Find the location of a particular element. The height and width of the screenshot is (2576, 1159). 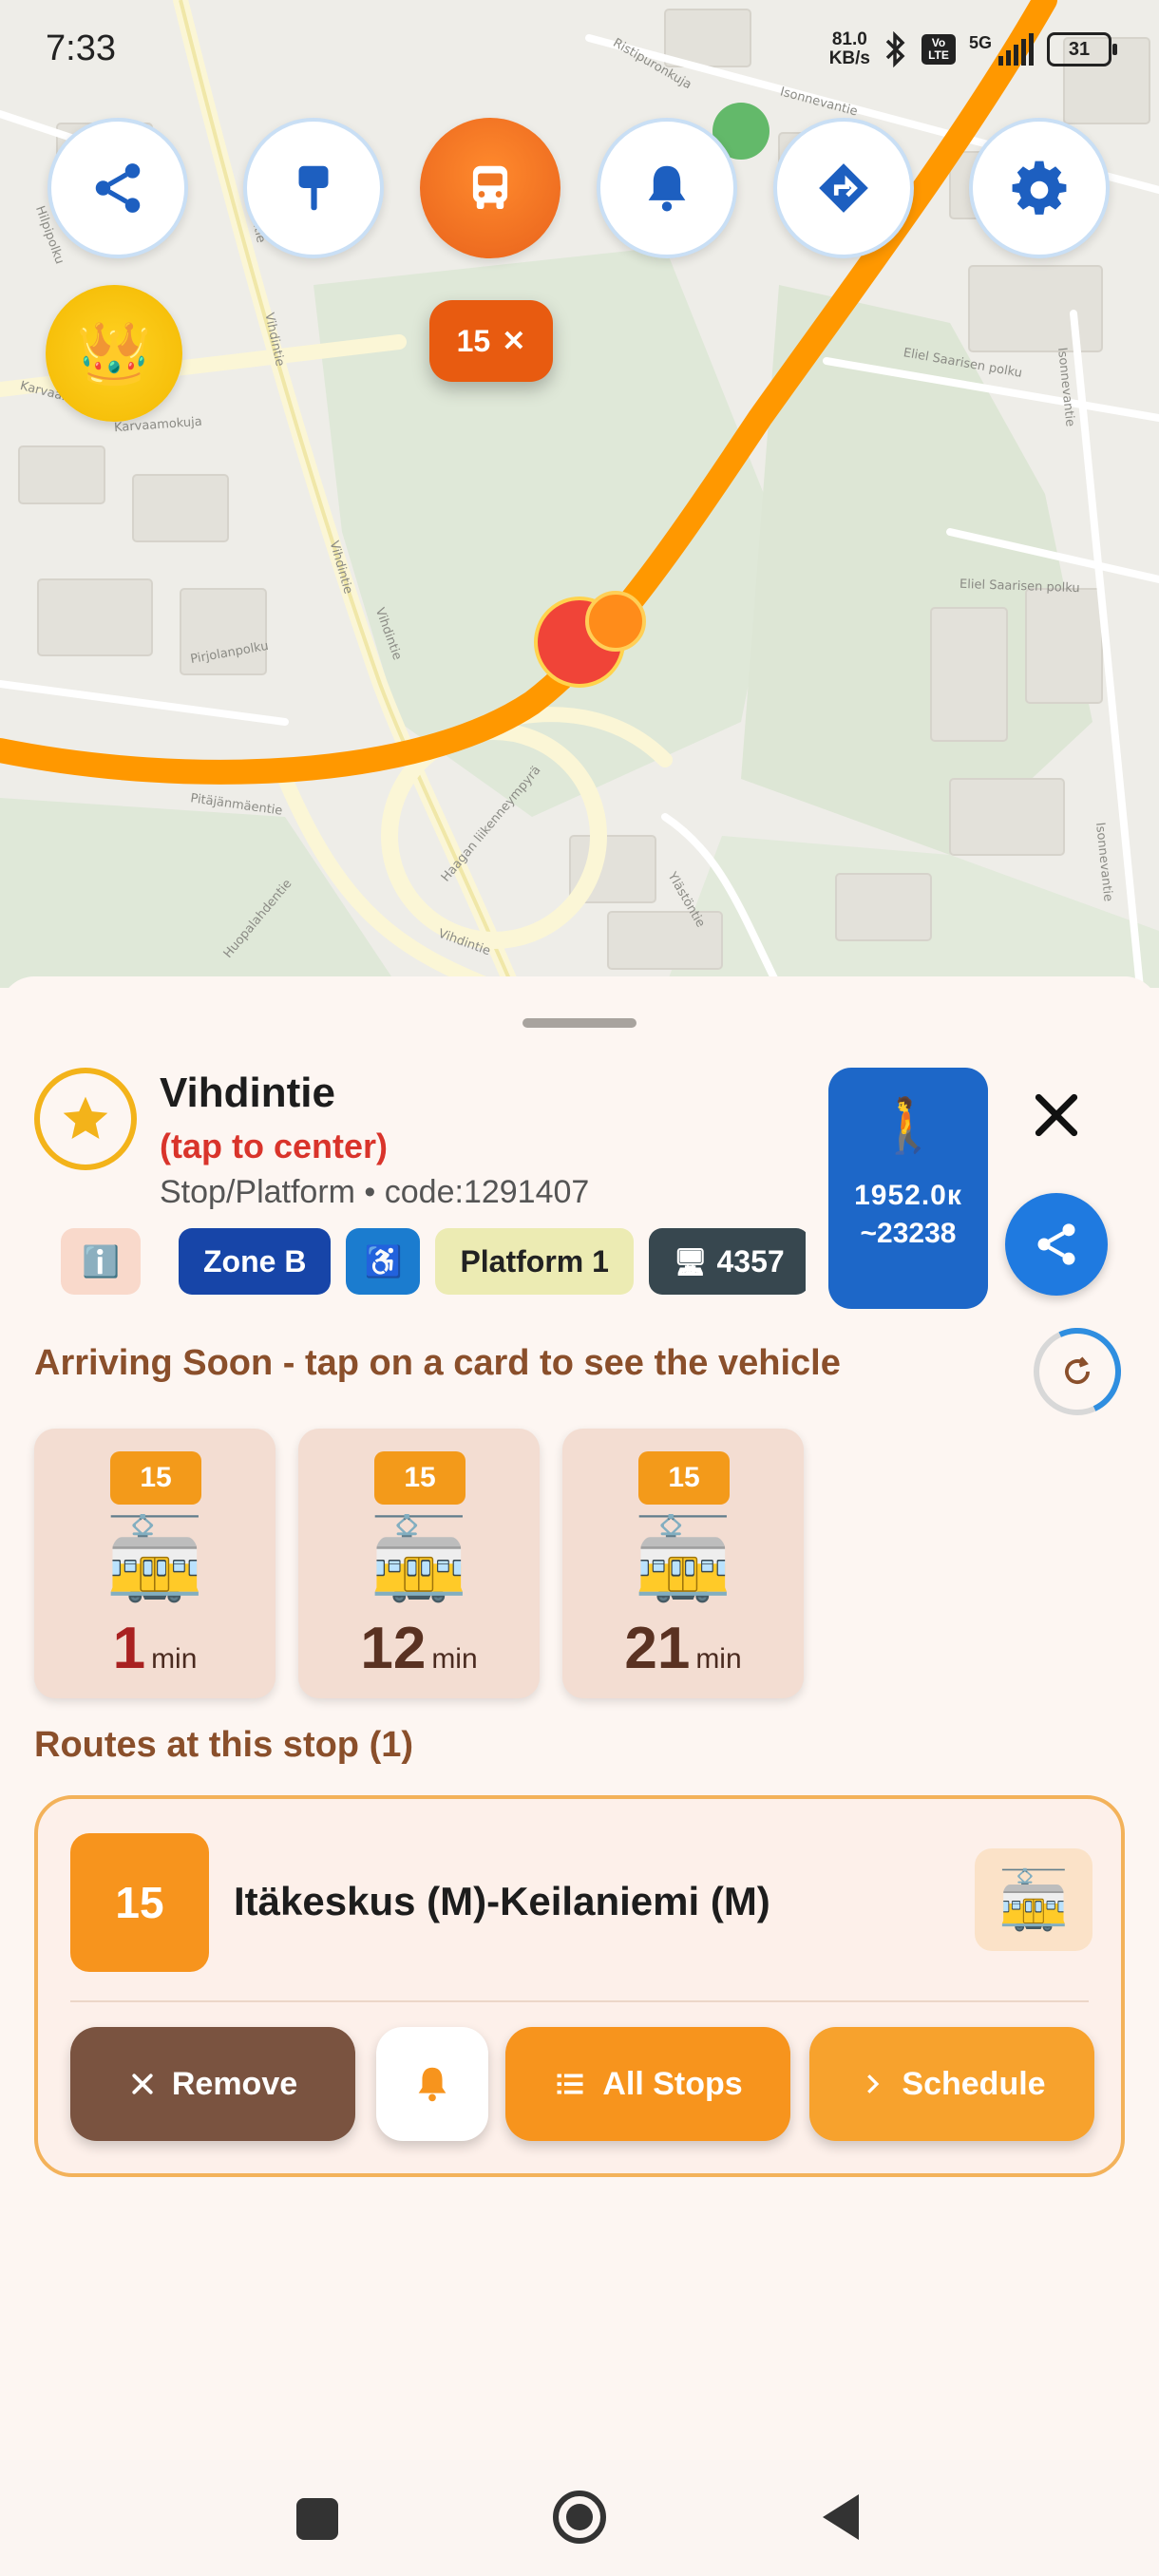

arrival-eta: 21 min is located at coordinates (683, 1648).